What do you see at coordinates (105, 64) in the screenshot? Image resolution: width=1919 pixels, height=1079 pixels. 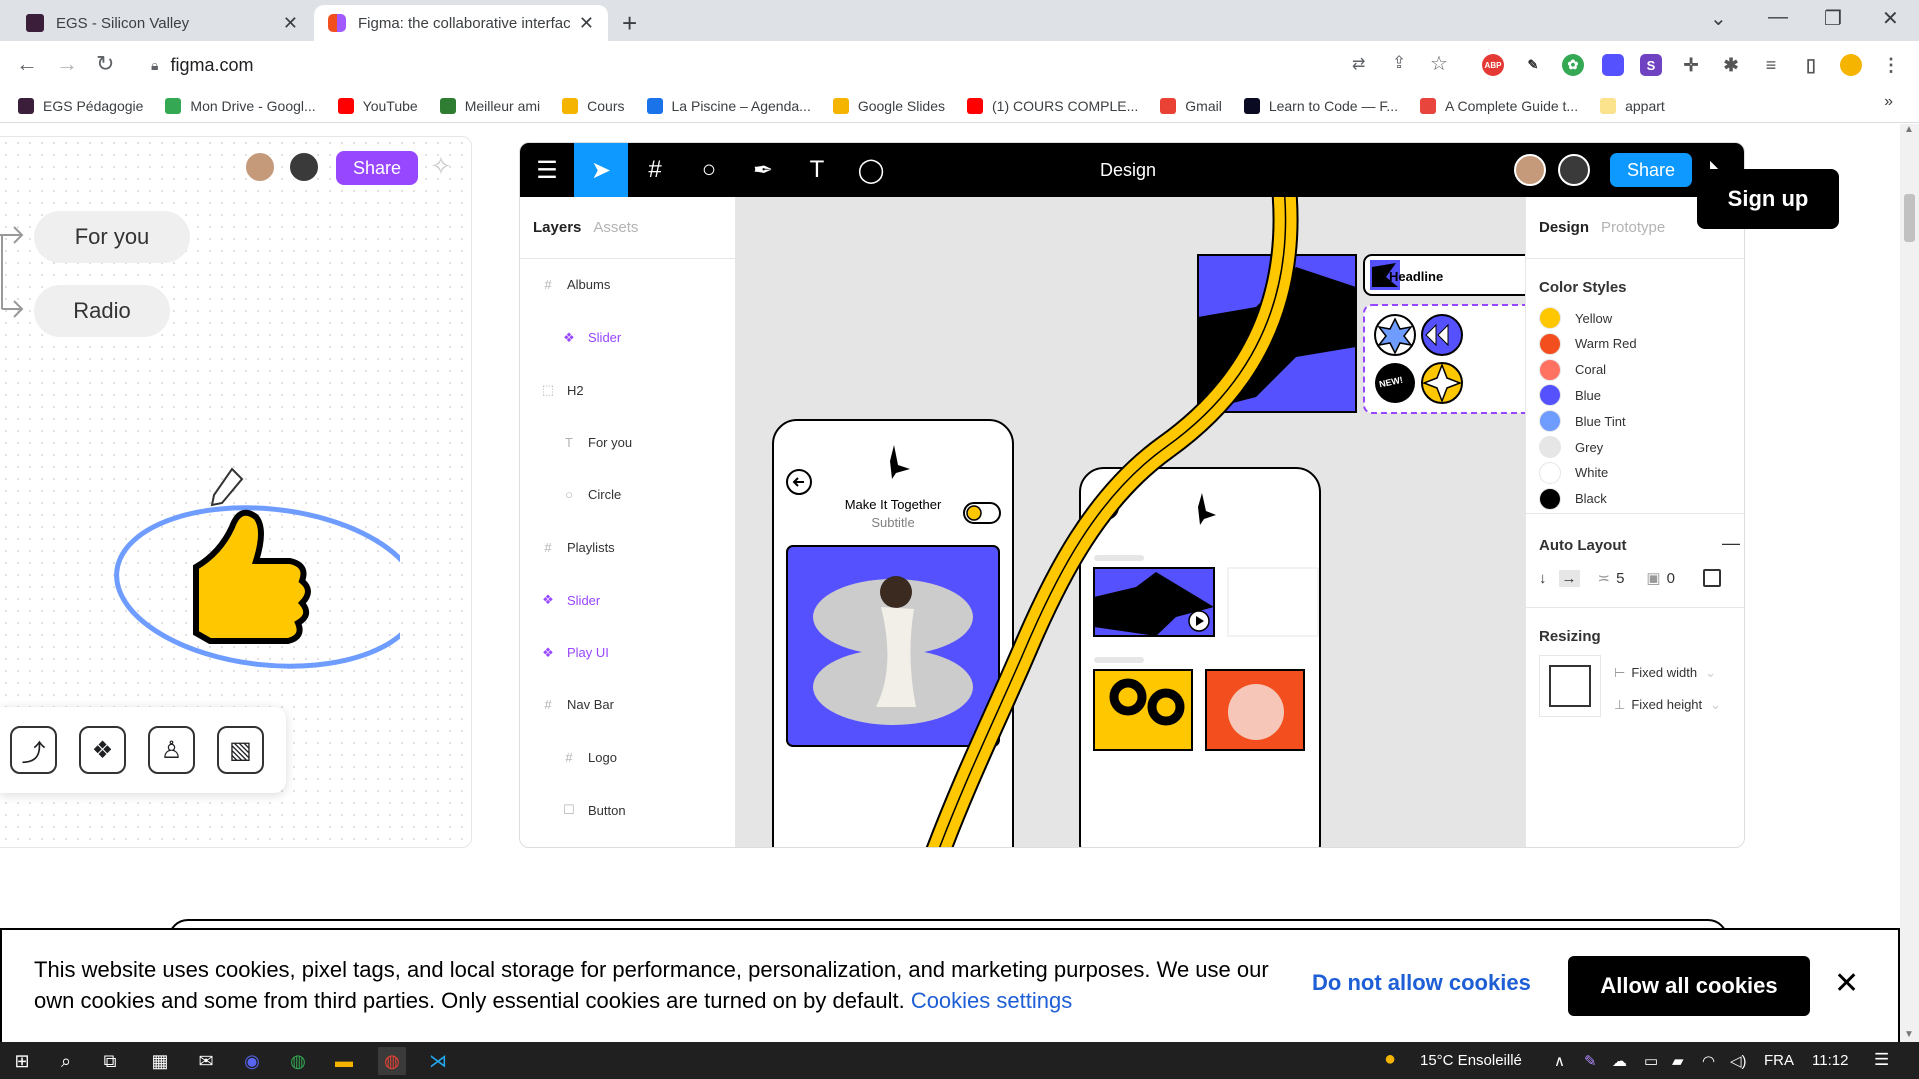 I see `reload-icon: ↻` at bounding box center [105, 64].